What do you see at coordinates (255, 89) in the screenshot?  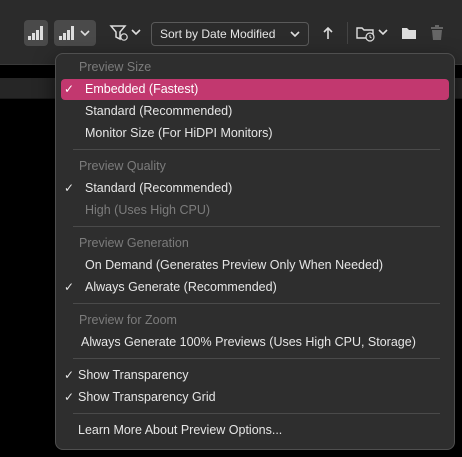 I see `menu-item-embedded-fastest: ✓ Embedded (Fastest)` at bounding box center [255, 89].